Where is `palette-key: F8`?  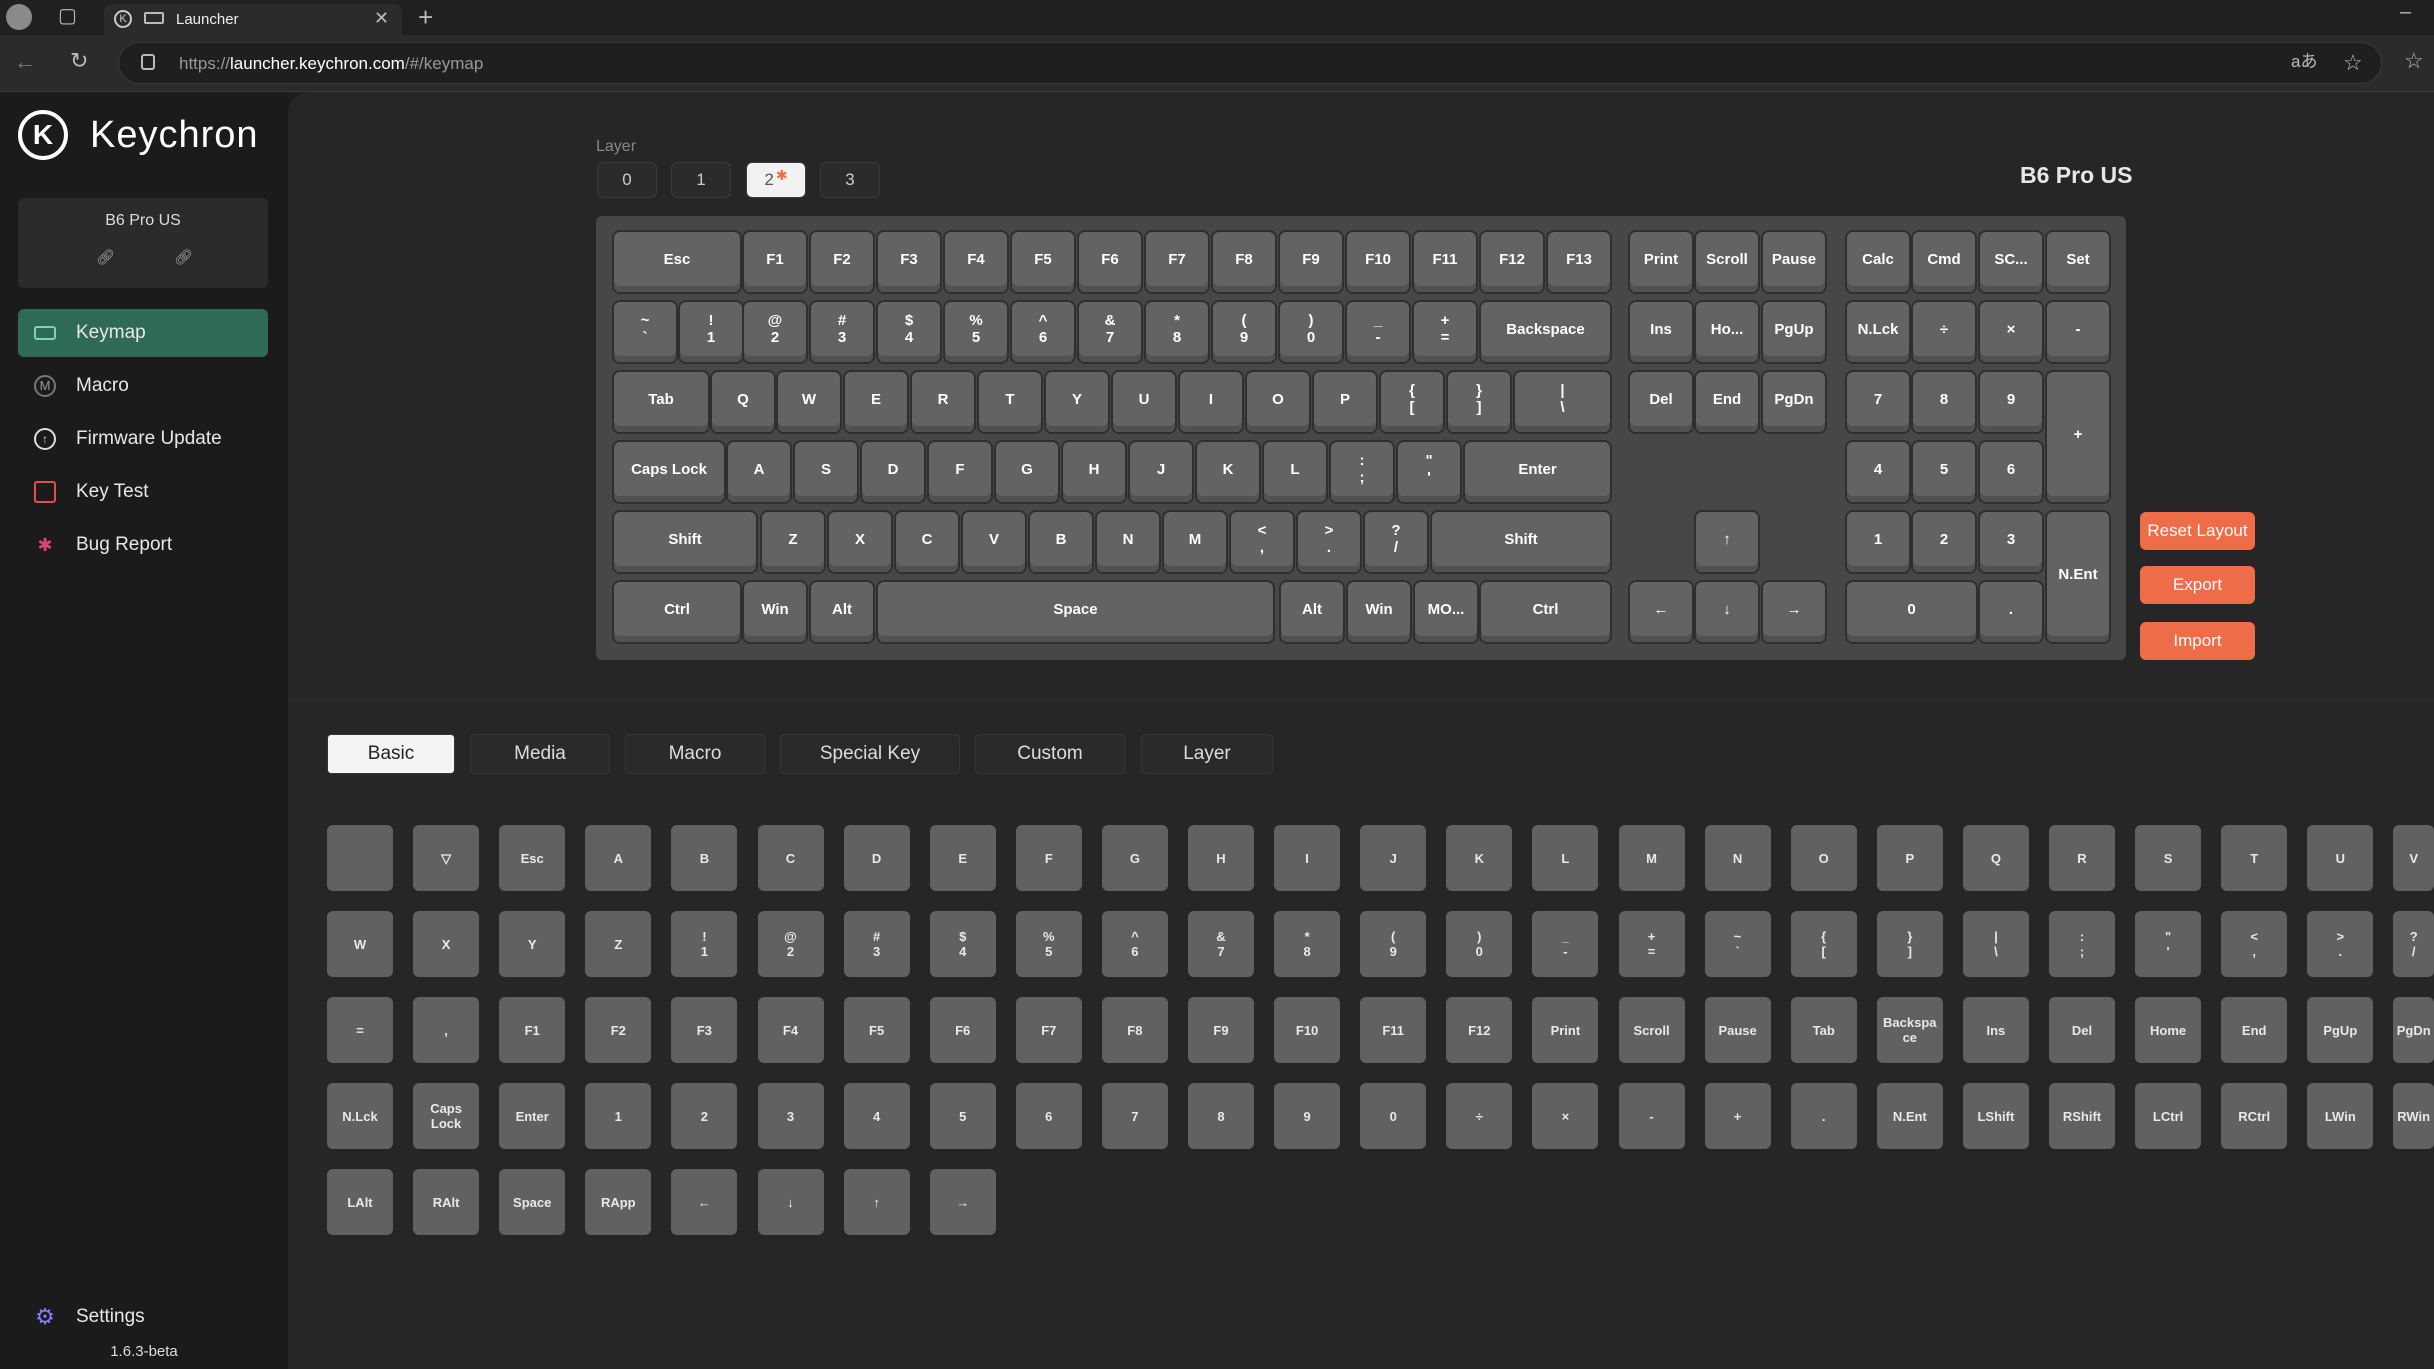
palette-key: F8 is located at coordinates (1134, 1030).